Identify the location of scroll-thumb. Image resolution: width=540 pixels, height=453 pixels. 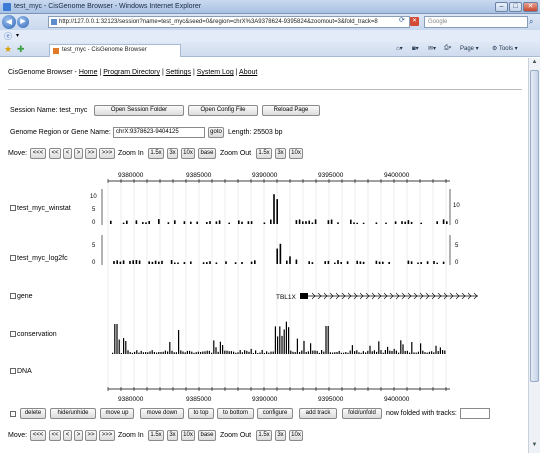
(534, 226).